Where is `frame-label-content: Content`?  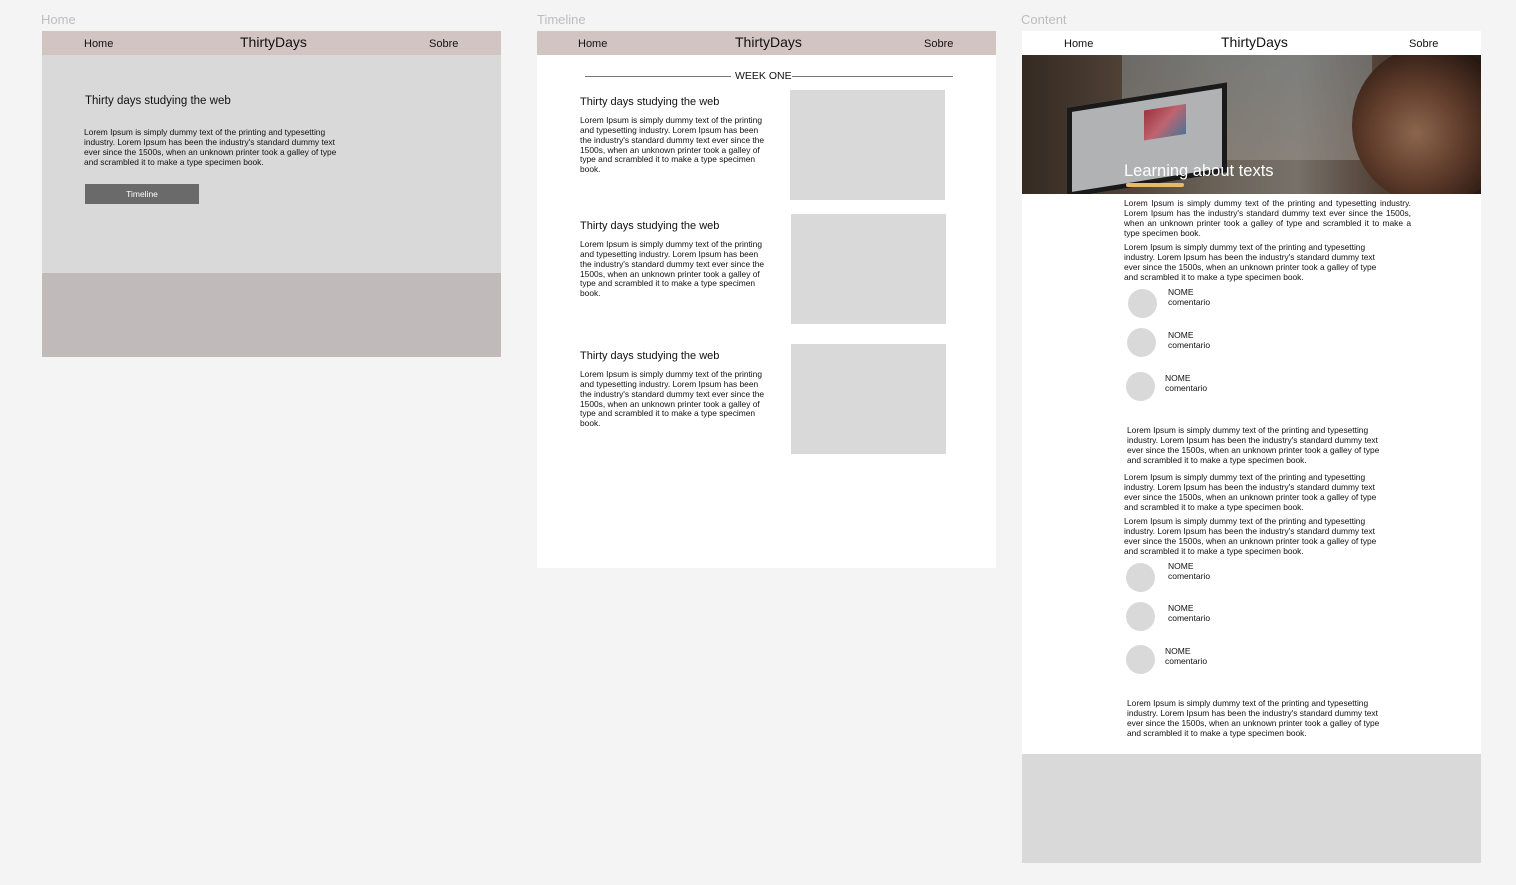
frame-label-content: Content is located at coordinates (1044, 19).